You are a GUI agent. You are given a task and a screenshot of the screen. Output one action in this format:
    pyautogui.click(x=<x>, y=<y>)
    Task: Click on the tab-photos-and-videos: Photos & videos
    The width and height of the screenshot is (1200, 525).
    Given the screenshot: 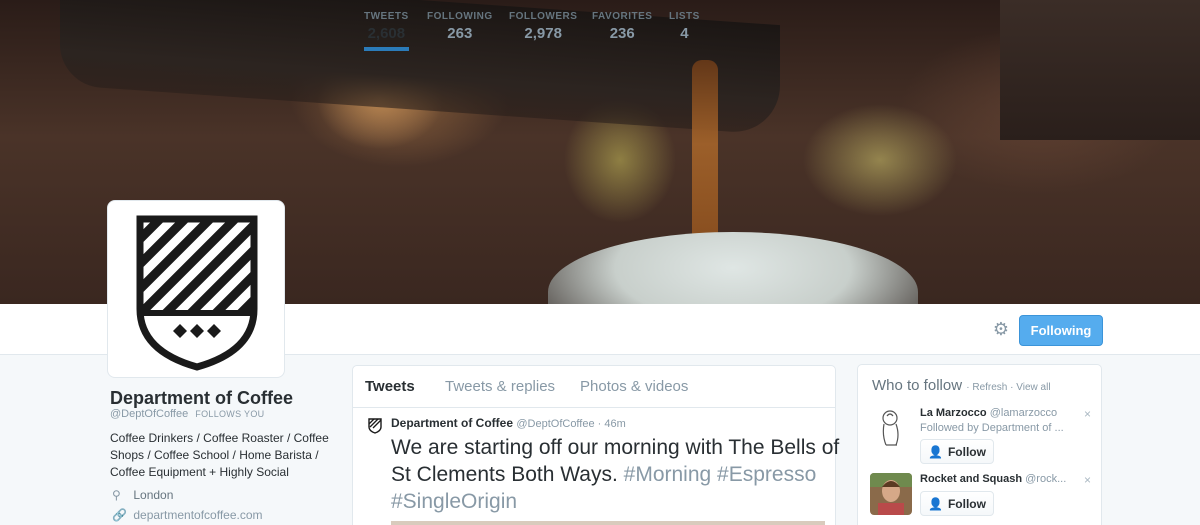 What is the action you would take?
    pyautogui.click(x=634, y=386)
    